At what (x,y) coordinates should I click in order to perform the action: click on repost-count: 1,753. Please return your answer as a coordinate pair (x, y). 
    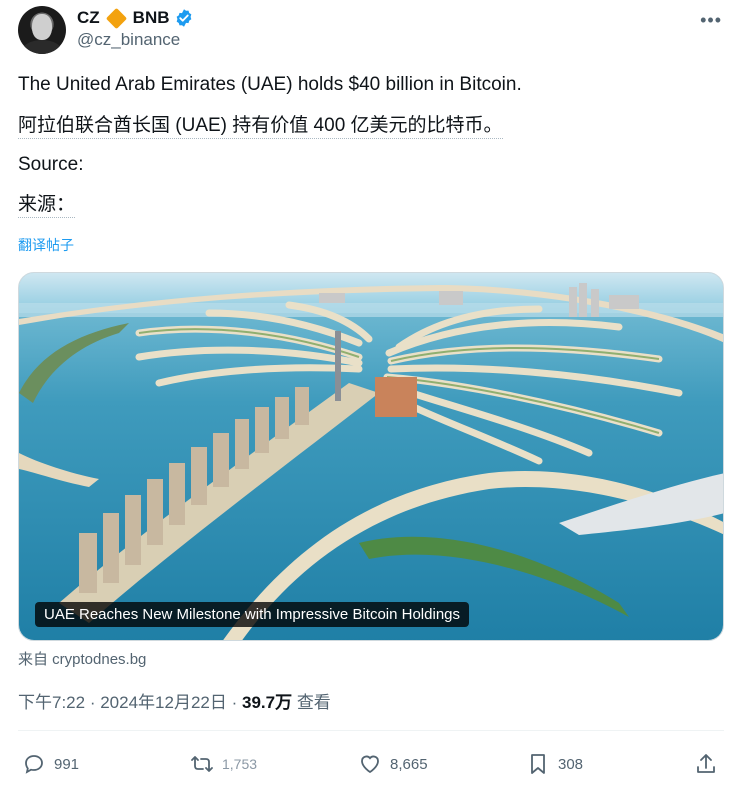
    Looking at the image, I should click on (240, 764).